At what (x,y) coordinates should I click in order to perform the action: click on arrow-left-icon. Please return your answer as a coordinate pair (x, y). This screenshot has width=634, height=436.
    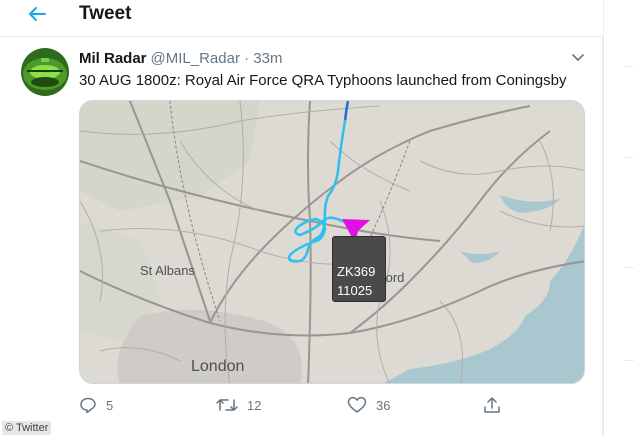
    Looking at the image, I should click on (37, 14).